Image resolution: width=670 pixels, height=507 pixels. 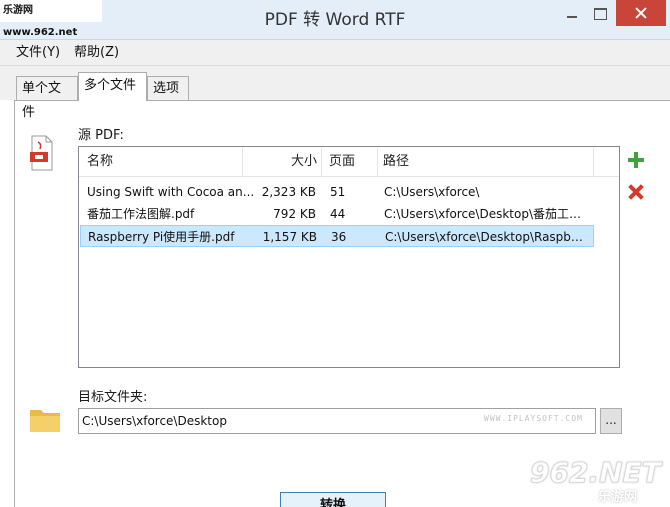 I want to click on tab-options: 选项, so click(x=168, y=88).